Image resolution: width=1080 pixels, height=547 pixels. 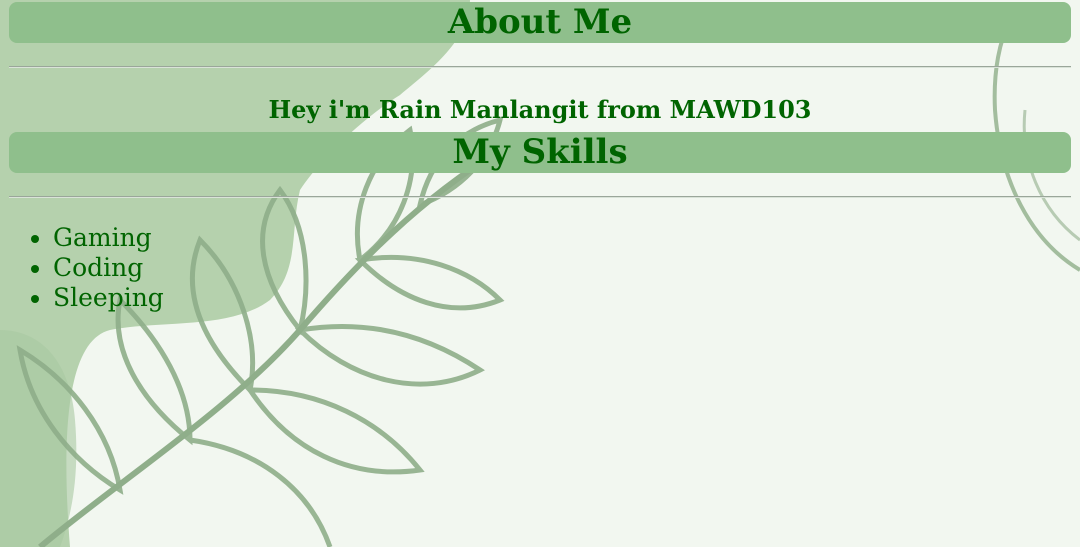 I want to click on intro-text: Hey i'm Rain Manlangit from MAWD103, so click(x=540, y=109).